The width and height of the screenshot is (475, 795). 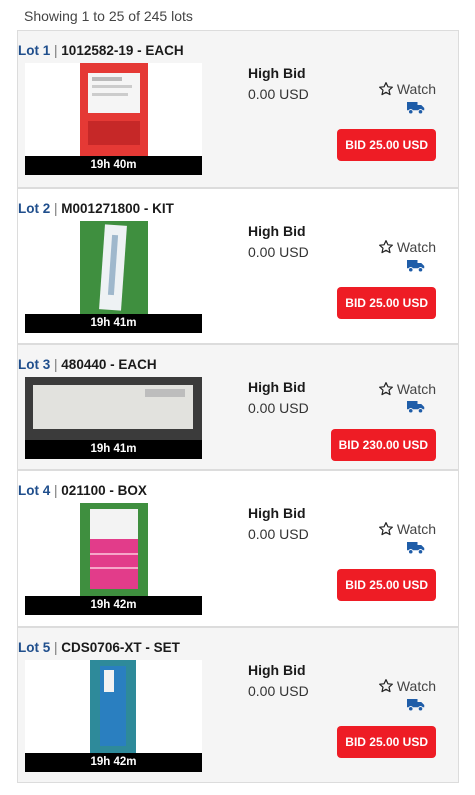 I want to click on lot-number-link: Lot 2, so click(x=34, y=208).